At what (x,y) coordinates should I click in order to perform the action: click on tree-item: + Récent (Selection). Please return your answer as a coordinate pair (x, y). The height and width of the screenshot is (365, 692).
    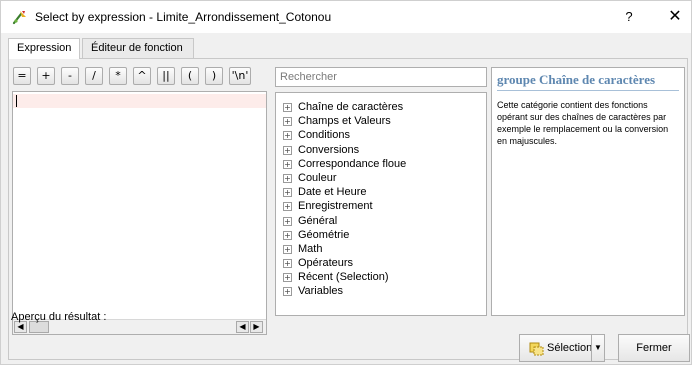
    Looking at the image, I should click on (381, 277).